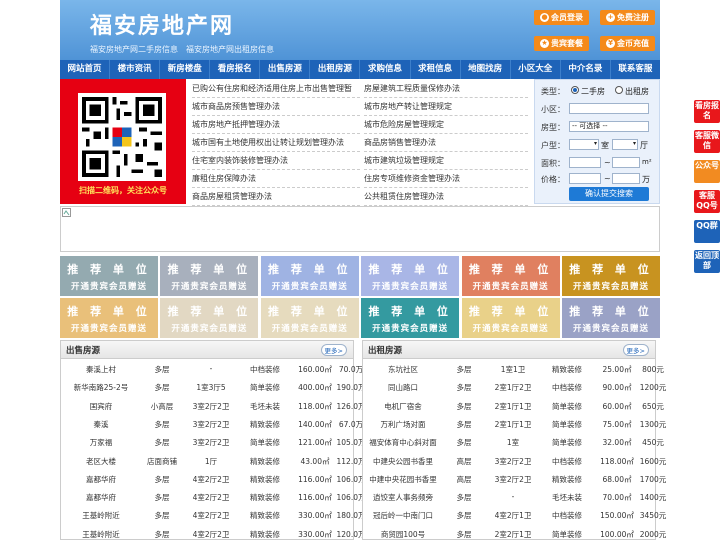 This screenshot has height=543, width=720. What do you see at coordinates (333, 350) in the screenshot?
I see `sale-more-link: 更多>` at bounding box center [333, 350].